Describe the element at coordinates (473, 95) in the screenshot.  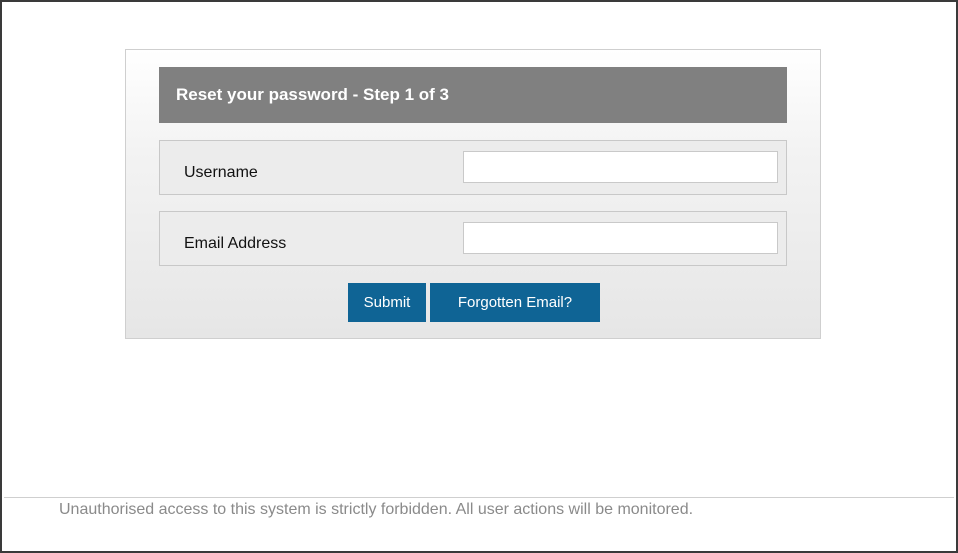
I see `panel-title: Reset your password - Step 1 of 3` at that location.